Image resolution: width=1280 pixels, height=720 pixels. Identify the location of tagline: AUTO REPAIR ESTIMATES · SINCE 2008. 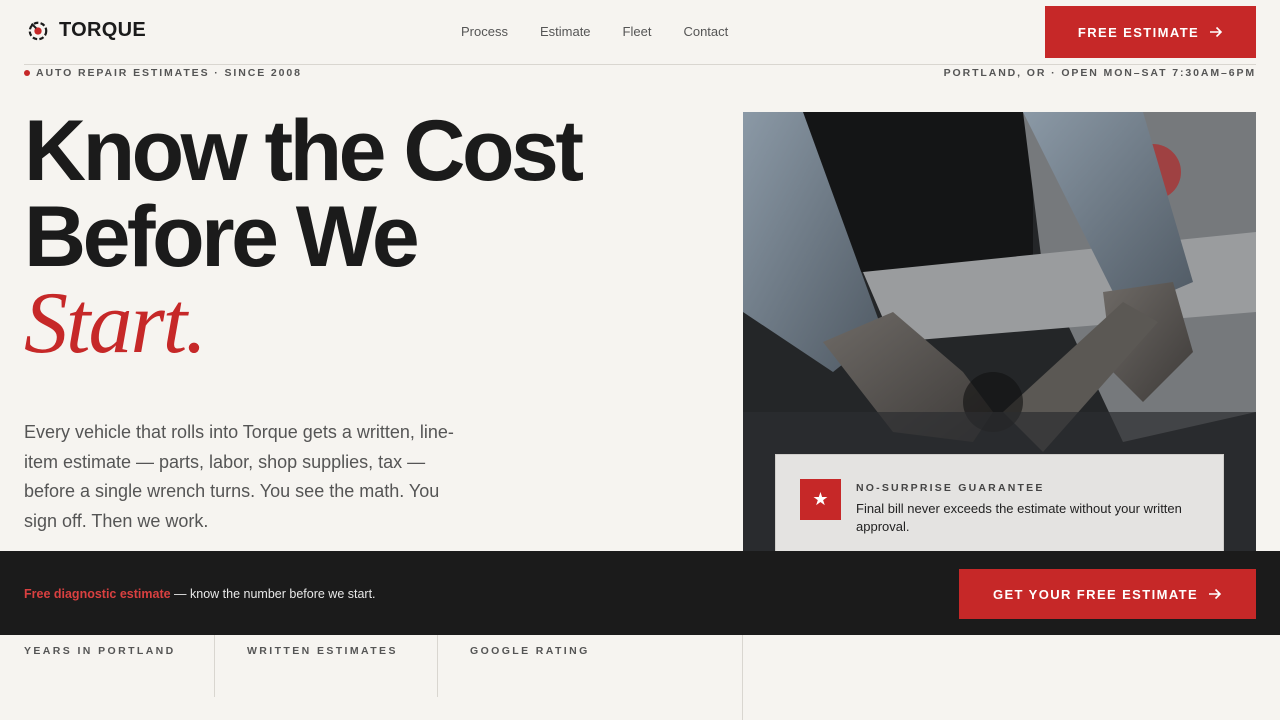
(163, 73).